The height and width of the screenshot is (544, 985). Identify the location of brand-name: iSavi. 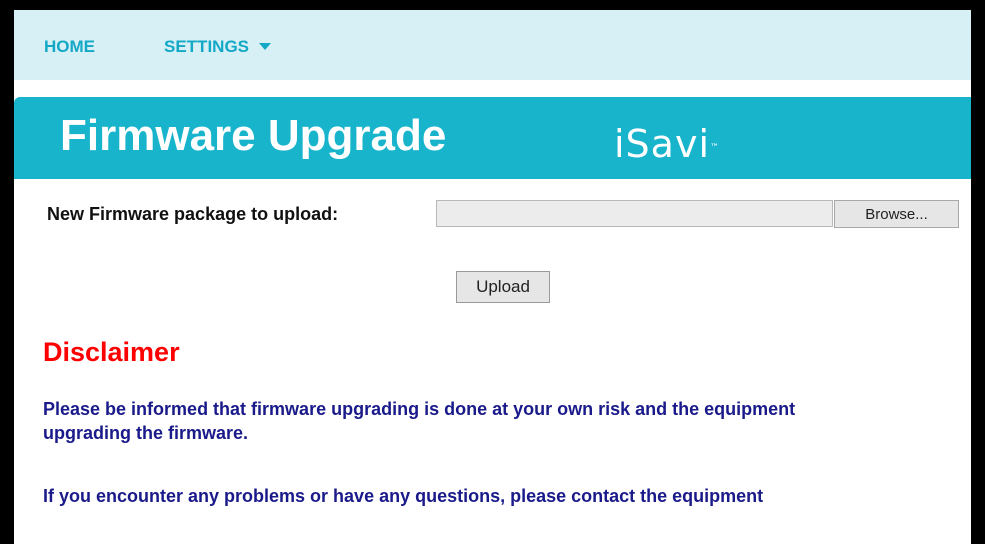
(662, 144).